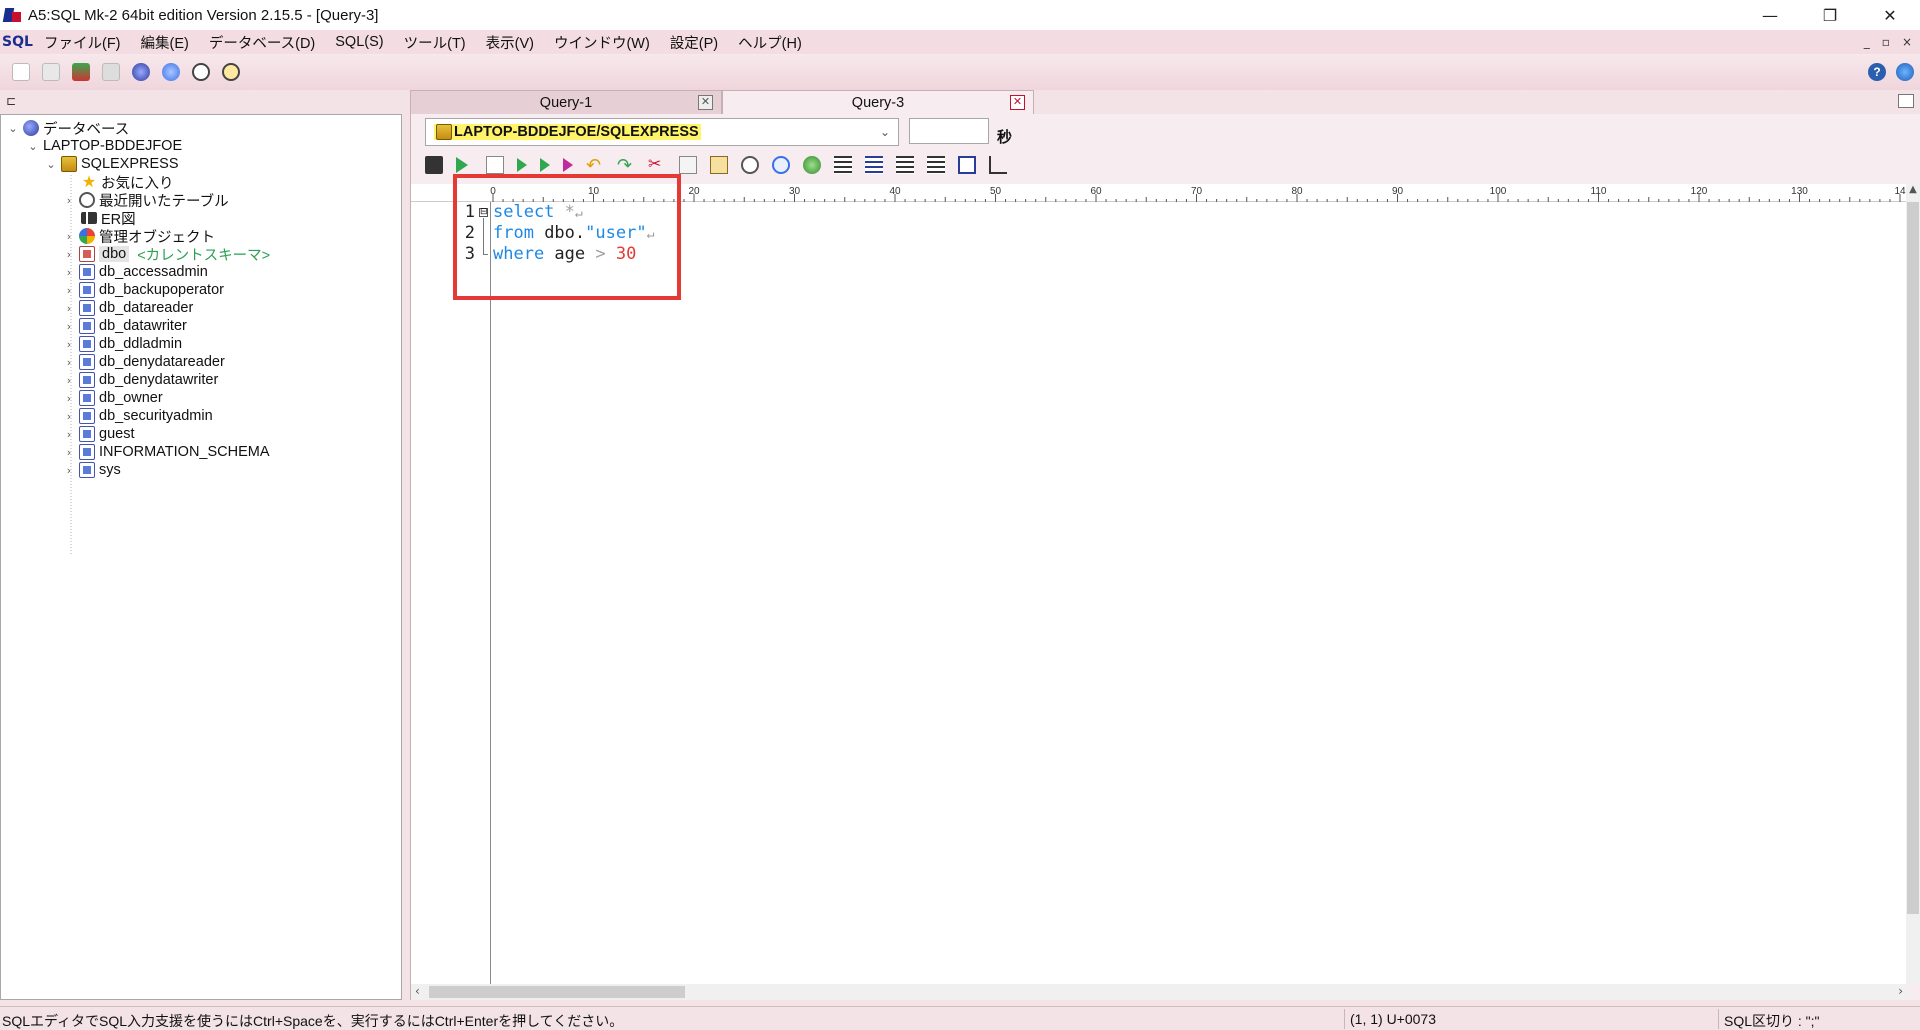 The width and height of the screenshot is (1920, 1030). Describe the element at coordinates (89, 218) in the screenshot. I see `er-diagram-icon` at that location.